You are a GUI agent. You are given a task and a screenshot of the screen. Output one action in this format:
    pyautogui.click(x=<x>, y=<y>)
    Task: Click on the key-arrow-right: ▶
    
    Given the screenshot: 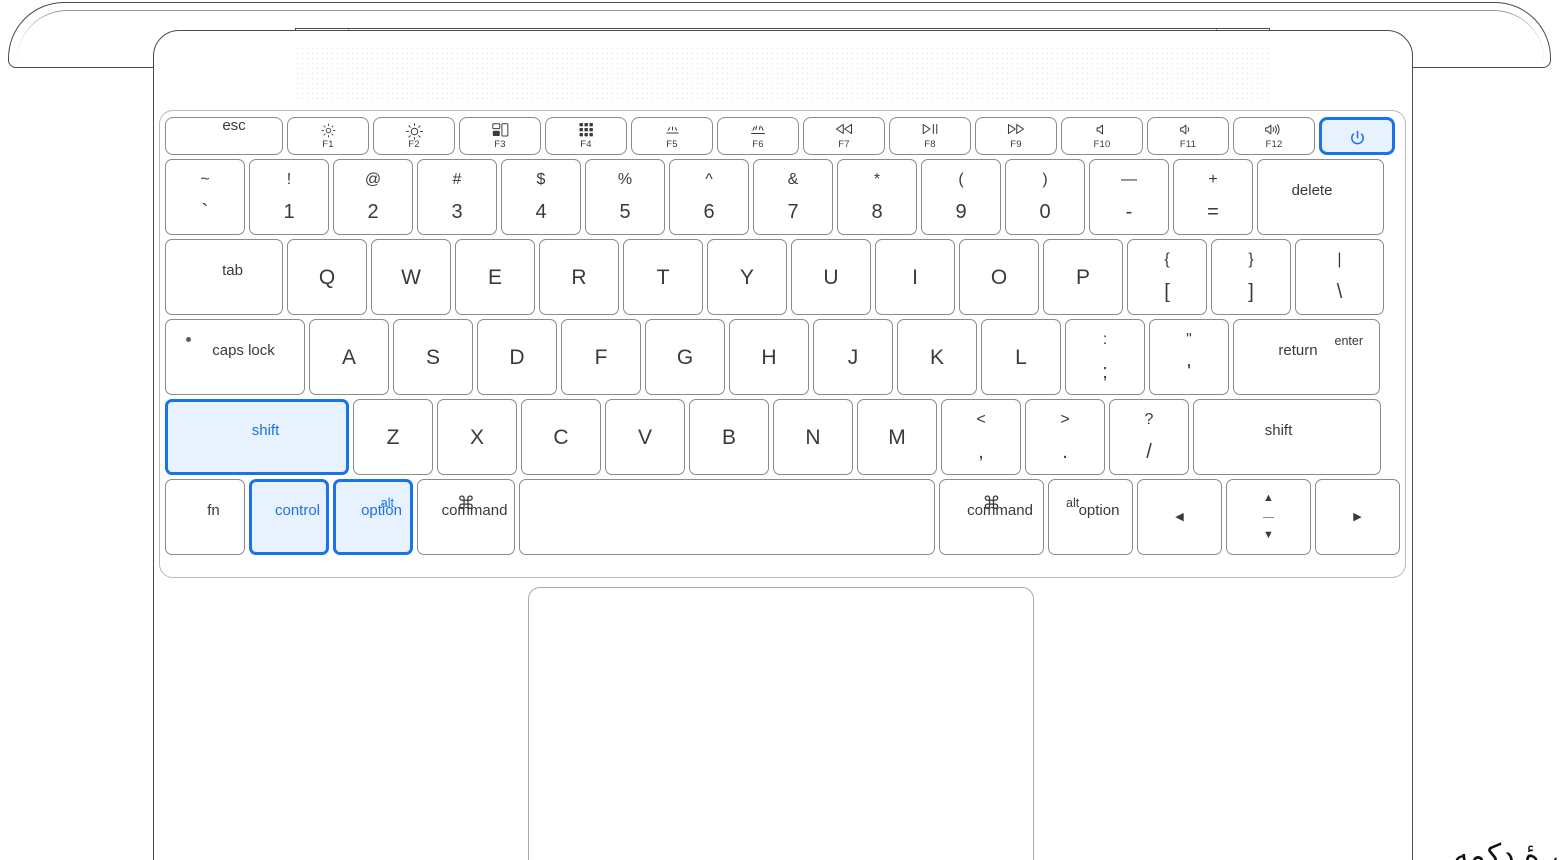 What is the action you would take?
    pyautogui.click(x=1357, y=517)
    